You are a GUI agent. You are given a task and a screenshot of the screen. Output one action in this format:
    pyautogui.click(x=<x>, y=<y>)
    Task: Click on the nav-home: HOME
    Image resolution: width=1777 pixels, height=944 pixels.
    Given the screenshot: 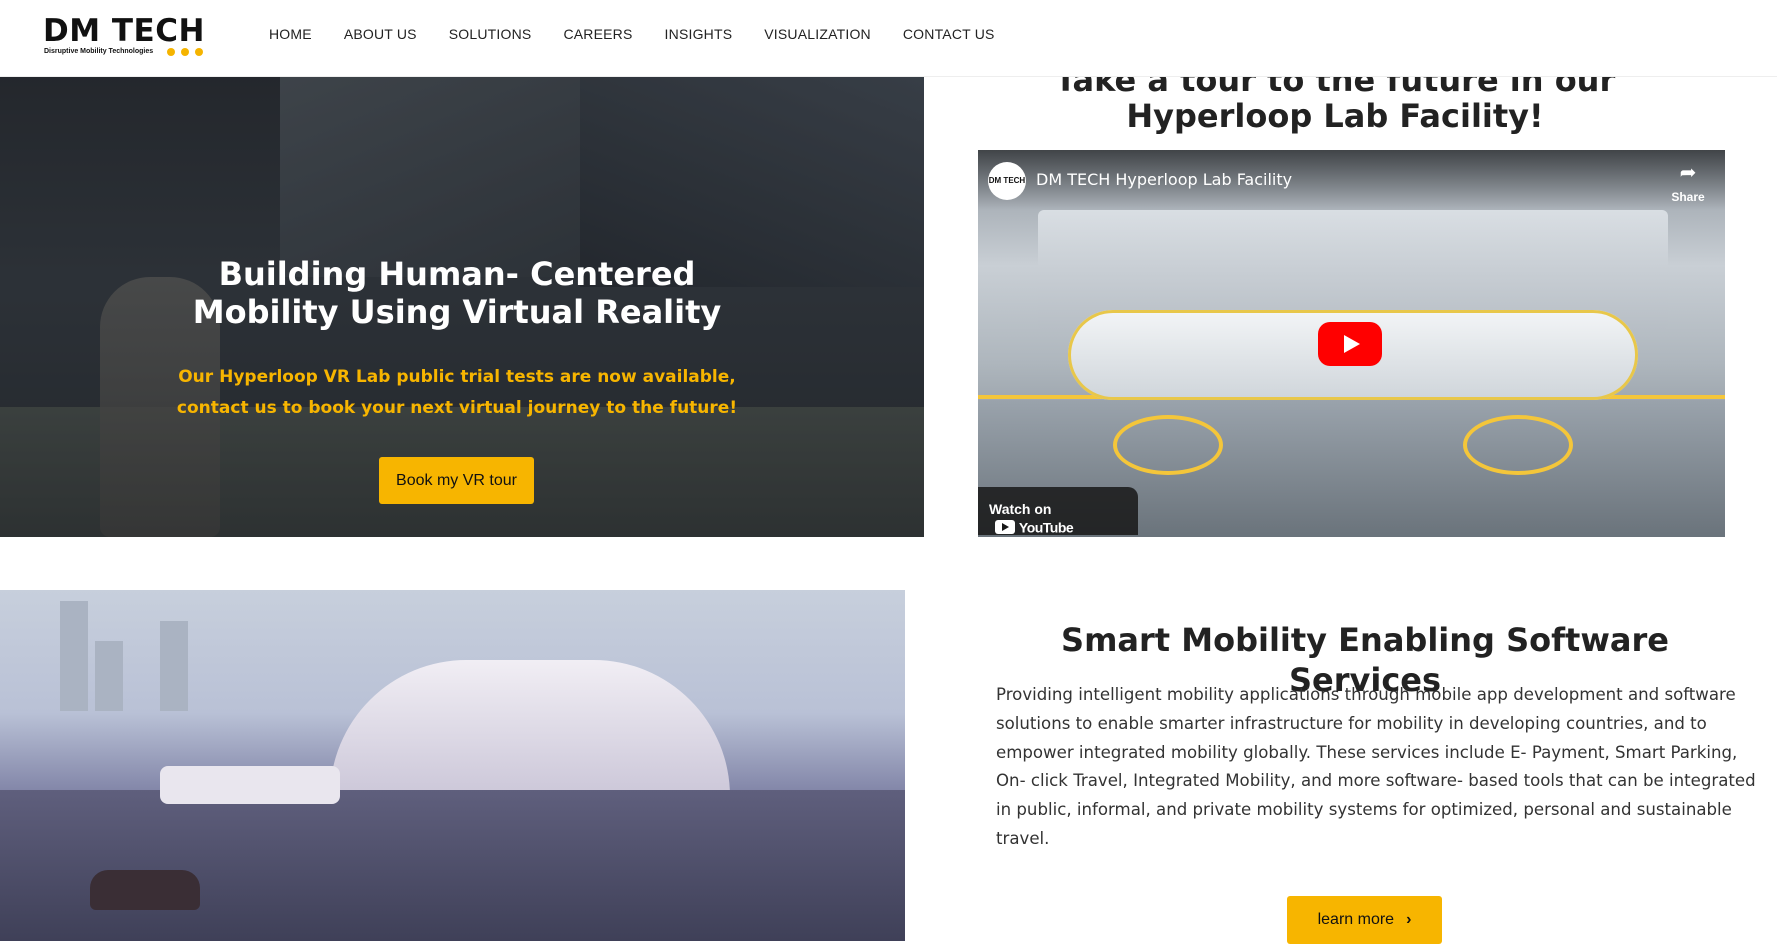 What is the action you would take?
    pyautogui.click(x=290, y=34)
    